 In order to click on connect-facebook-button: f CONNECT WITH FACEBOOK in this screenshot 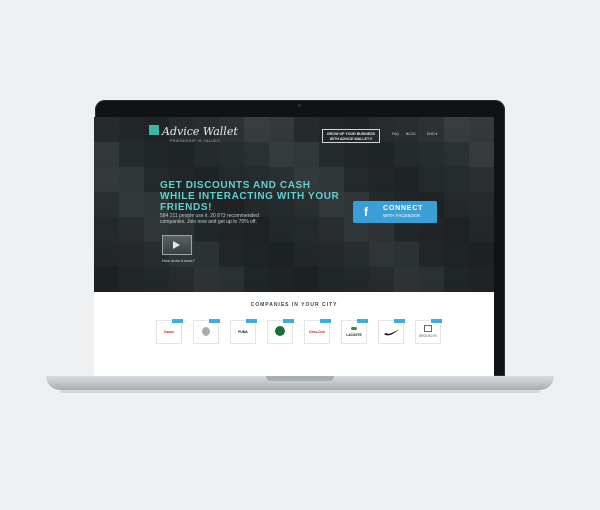, I will do `click(395, 212)`.